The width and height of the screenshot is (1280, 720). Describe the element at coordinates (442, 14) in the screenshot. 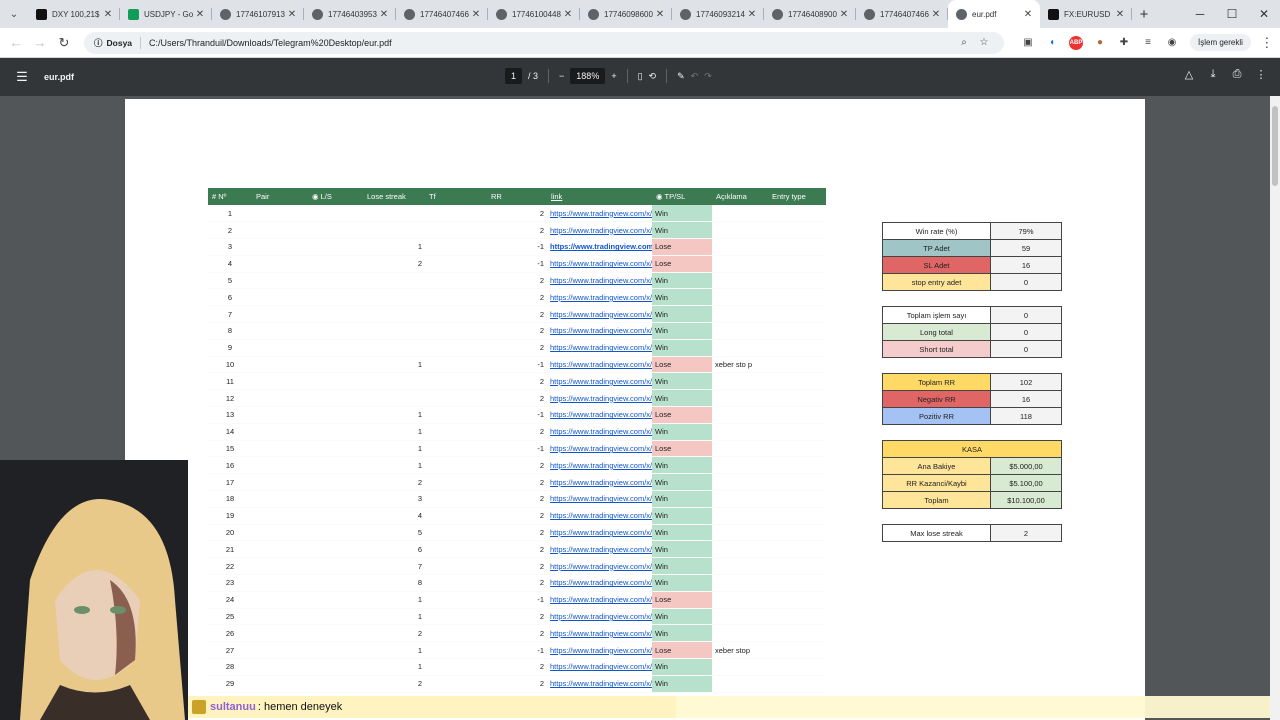

I see `tab-4: 17746407466 ✕` at that location.